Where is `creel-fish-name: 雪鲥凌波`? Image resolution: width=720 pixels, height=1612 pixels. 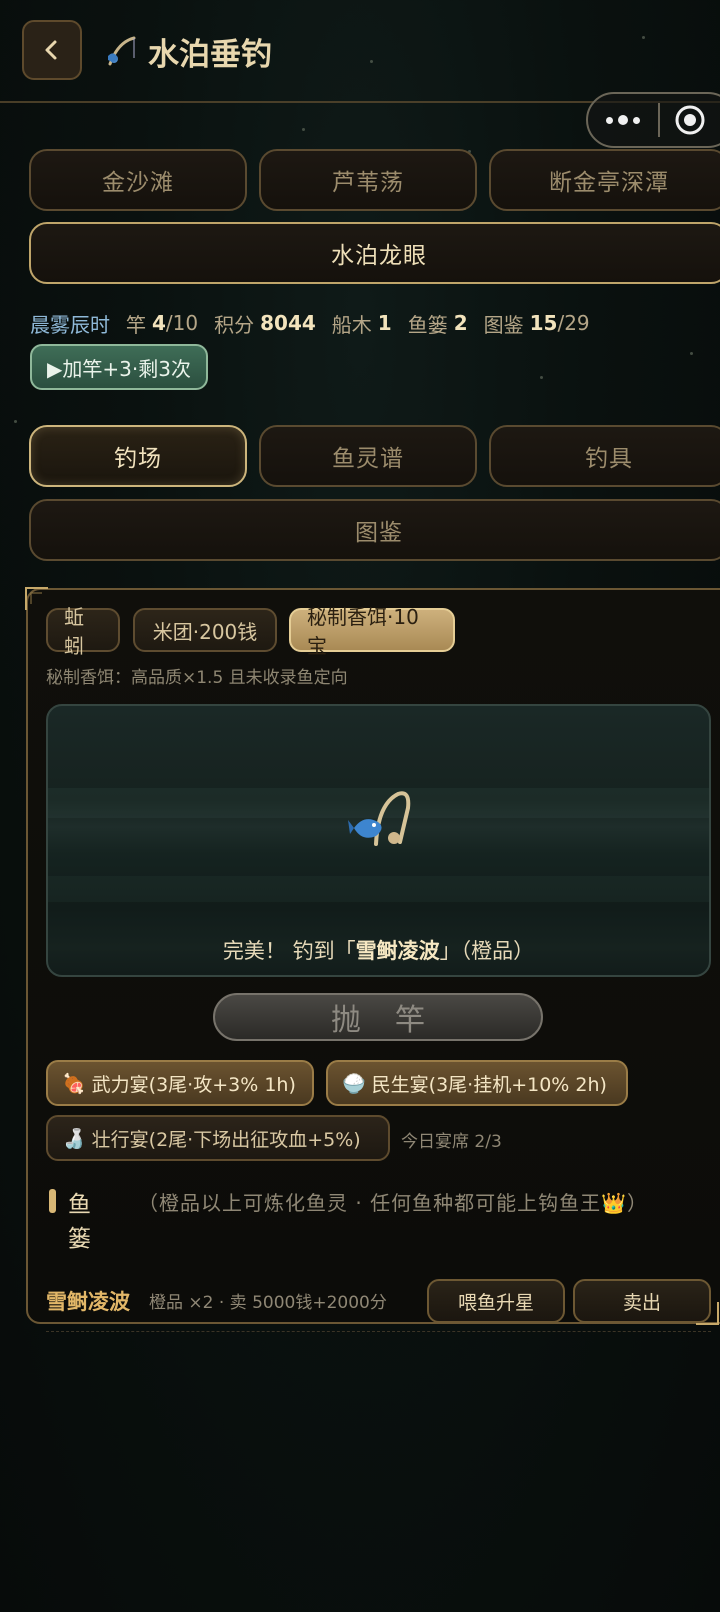
creel-fish-name: 雪鲥凌波 is located at coordinates (88, 1302).